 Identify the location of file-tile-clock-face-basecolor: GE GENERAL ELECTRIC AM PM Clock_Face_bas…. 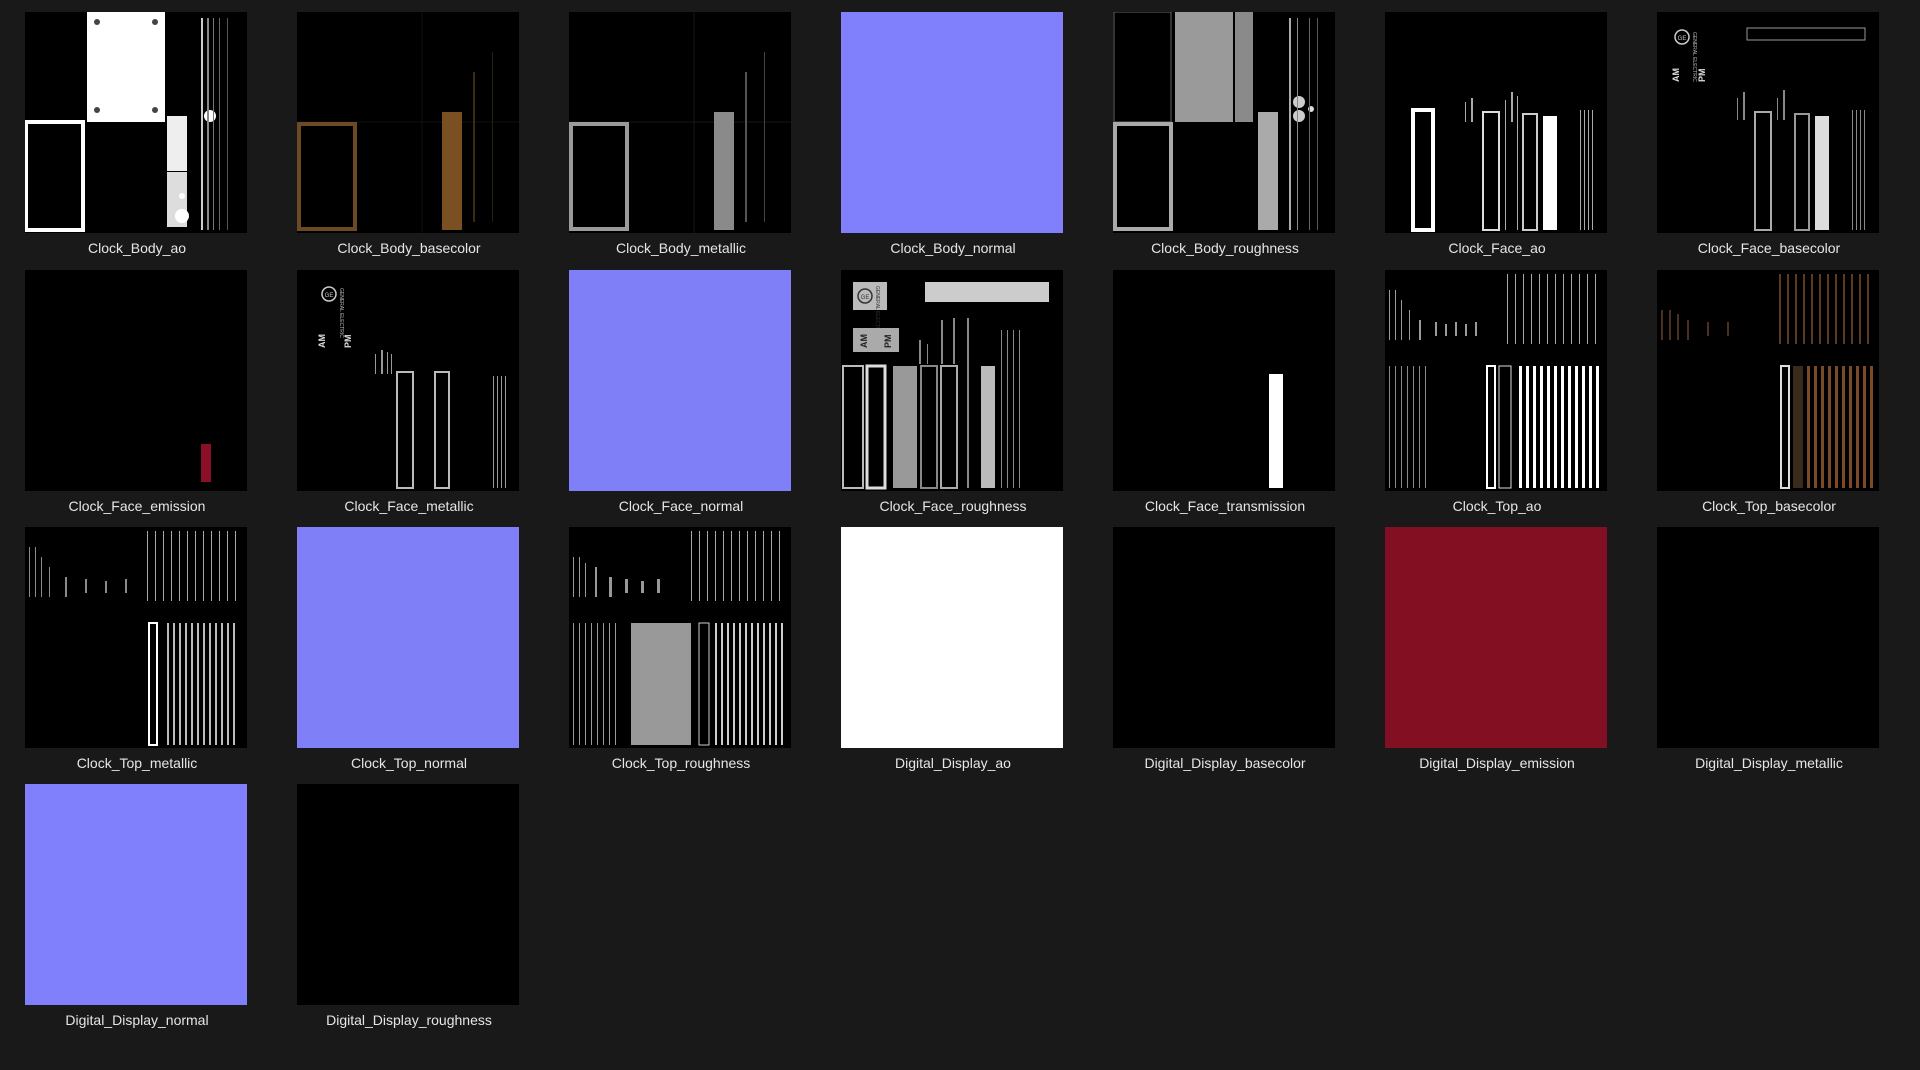
(1769, 140).